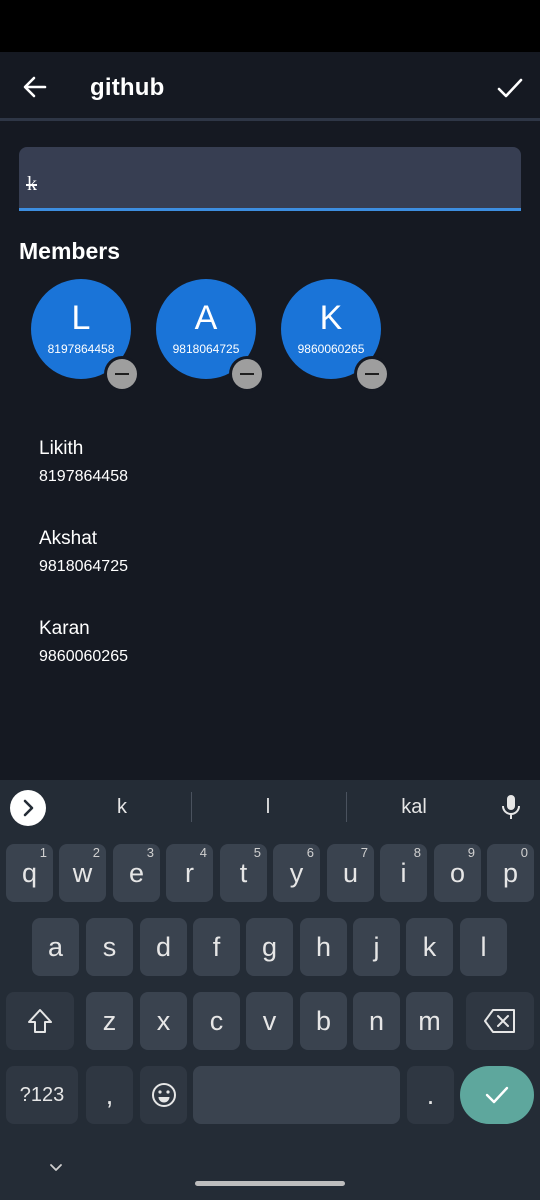 The image size is (540, 1200). I want to click on app-bar-divider, so click(270, 119).